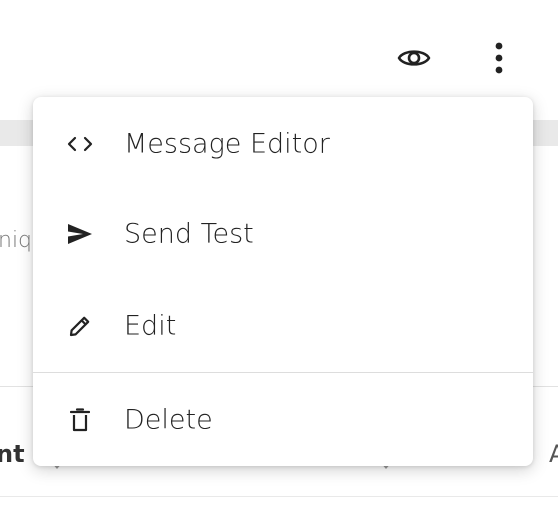  I want to click on menu-item-label: Message Editor, so click(227, 144).